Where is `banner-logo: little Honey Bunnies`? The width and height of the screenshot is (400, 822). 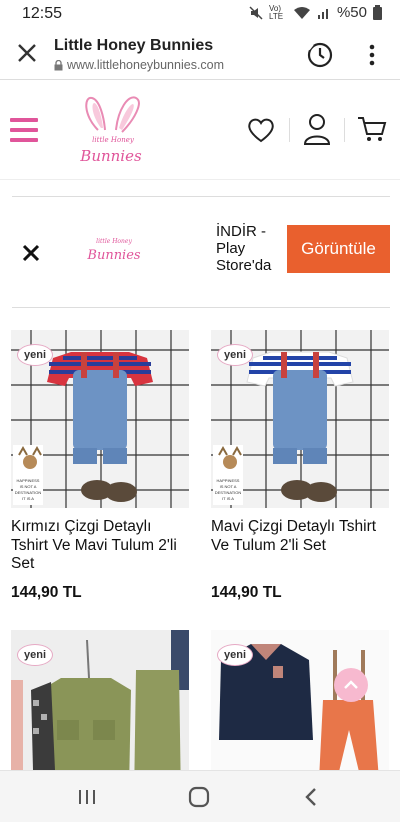 banner-logo: little Honey Bunnies is located at coordinates (114, 249).